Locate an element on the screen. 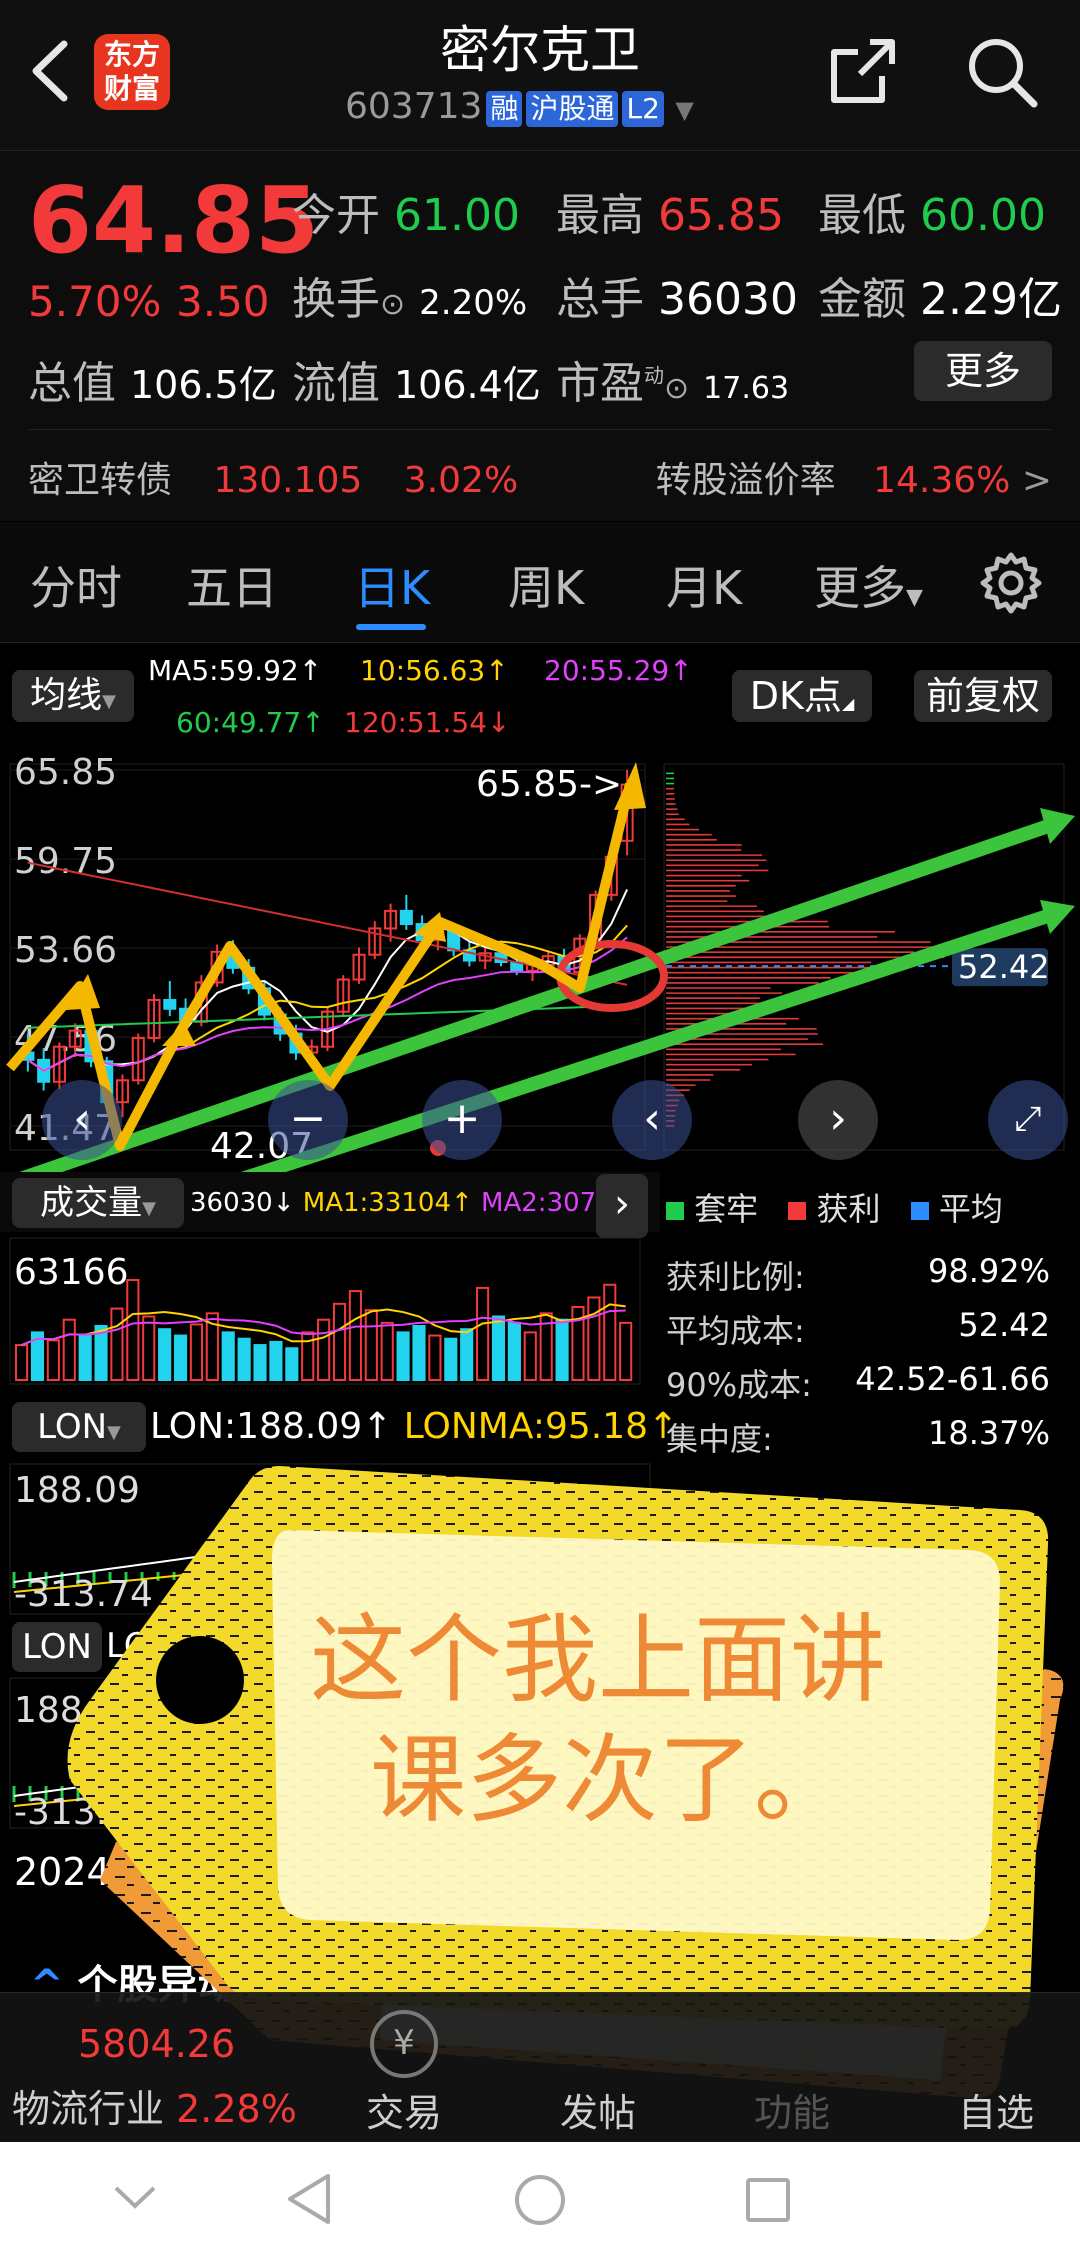 This screenshot has width=1080, height=2262. open-field: 今开 61.00 is located at coordinates (406, 215).